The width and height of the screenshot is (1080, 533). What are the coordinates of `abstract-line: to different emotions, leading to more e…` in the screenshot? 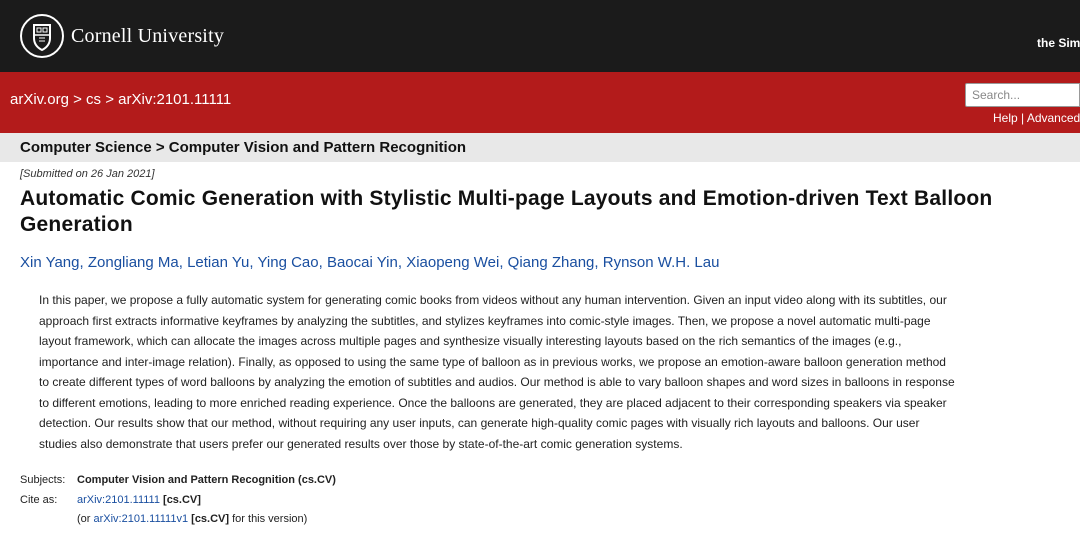 It's located at (493, 402).